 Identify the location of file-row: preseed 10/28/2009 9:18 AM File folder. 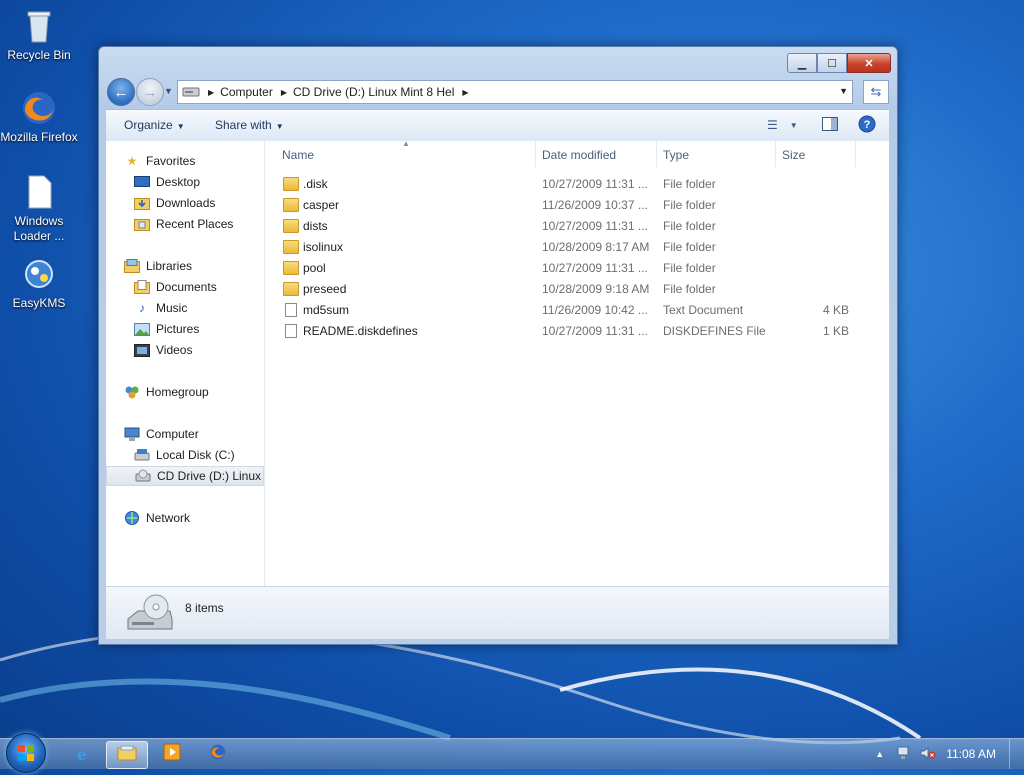
(579, 289).